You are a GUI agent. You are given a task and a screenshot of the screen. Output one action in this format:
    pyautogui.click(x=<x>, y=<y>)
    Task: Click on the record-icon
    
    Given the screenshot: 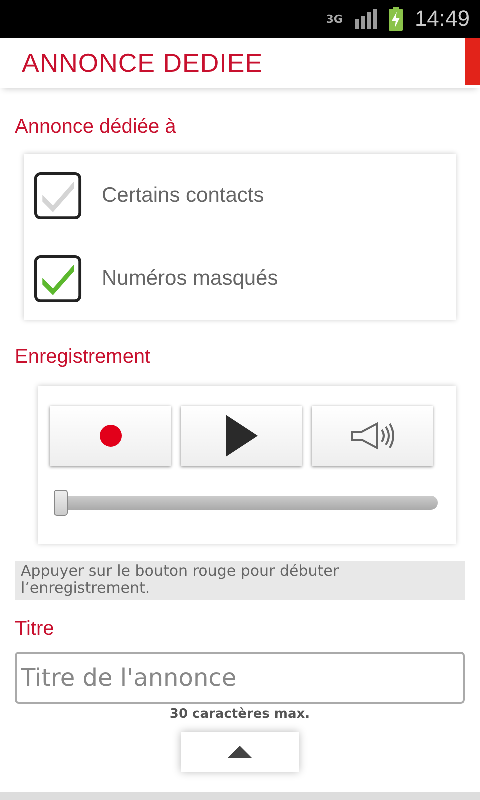 What is the action you would take?
    pyautogui.click(x=110, y=436)
    